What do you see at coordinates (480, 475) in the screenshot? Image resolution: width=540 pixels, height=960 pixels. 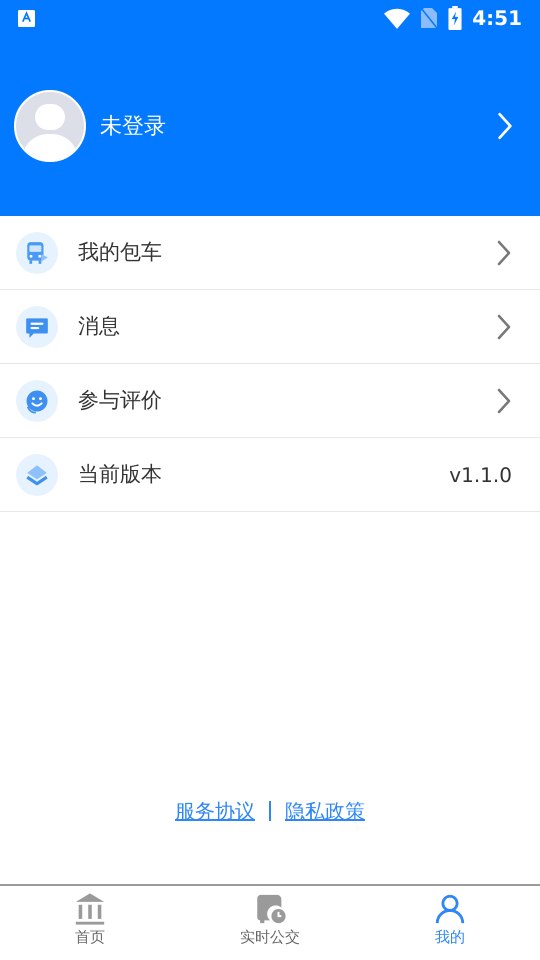 I see `version-value: v1.1.0` at bounding box center [480, 475].